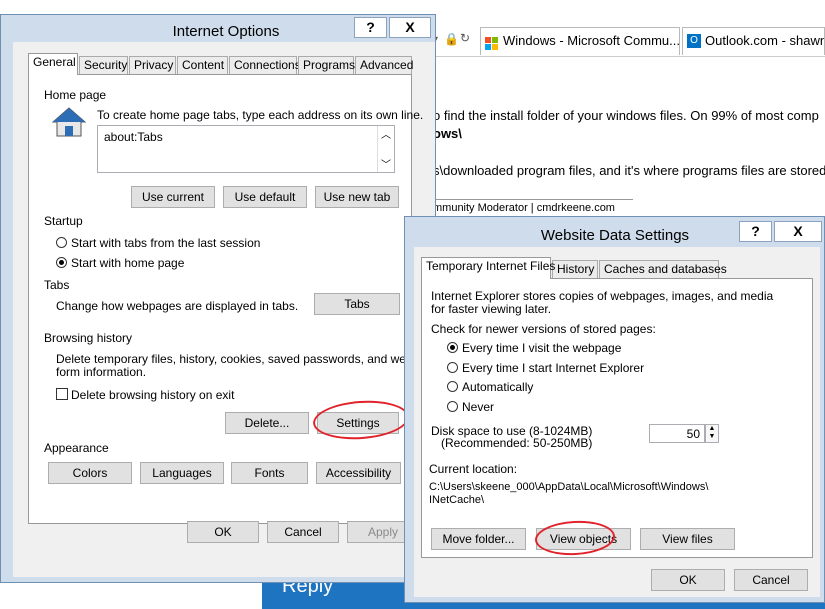 The image size is (825, 609). Describe the element at coordinates (246, 149) in the screenshot. I see `home-page-input: about:Tabs ︿ ﹀` at that location.